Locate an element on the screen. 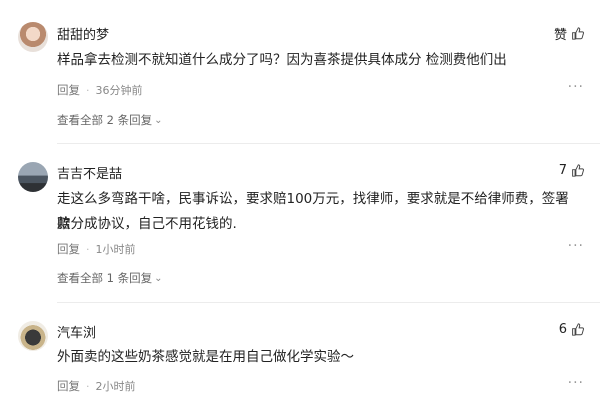 The height and width of the screenshot is (417, 600). comment-text: 样品拿去检测不就知道什么成分了吗？因为喜茶提供具体成分 检测费他们出 is located at coordinates (282, 60).